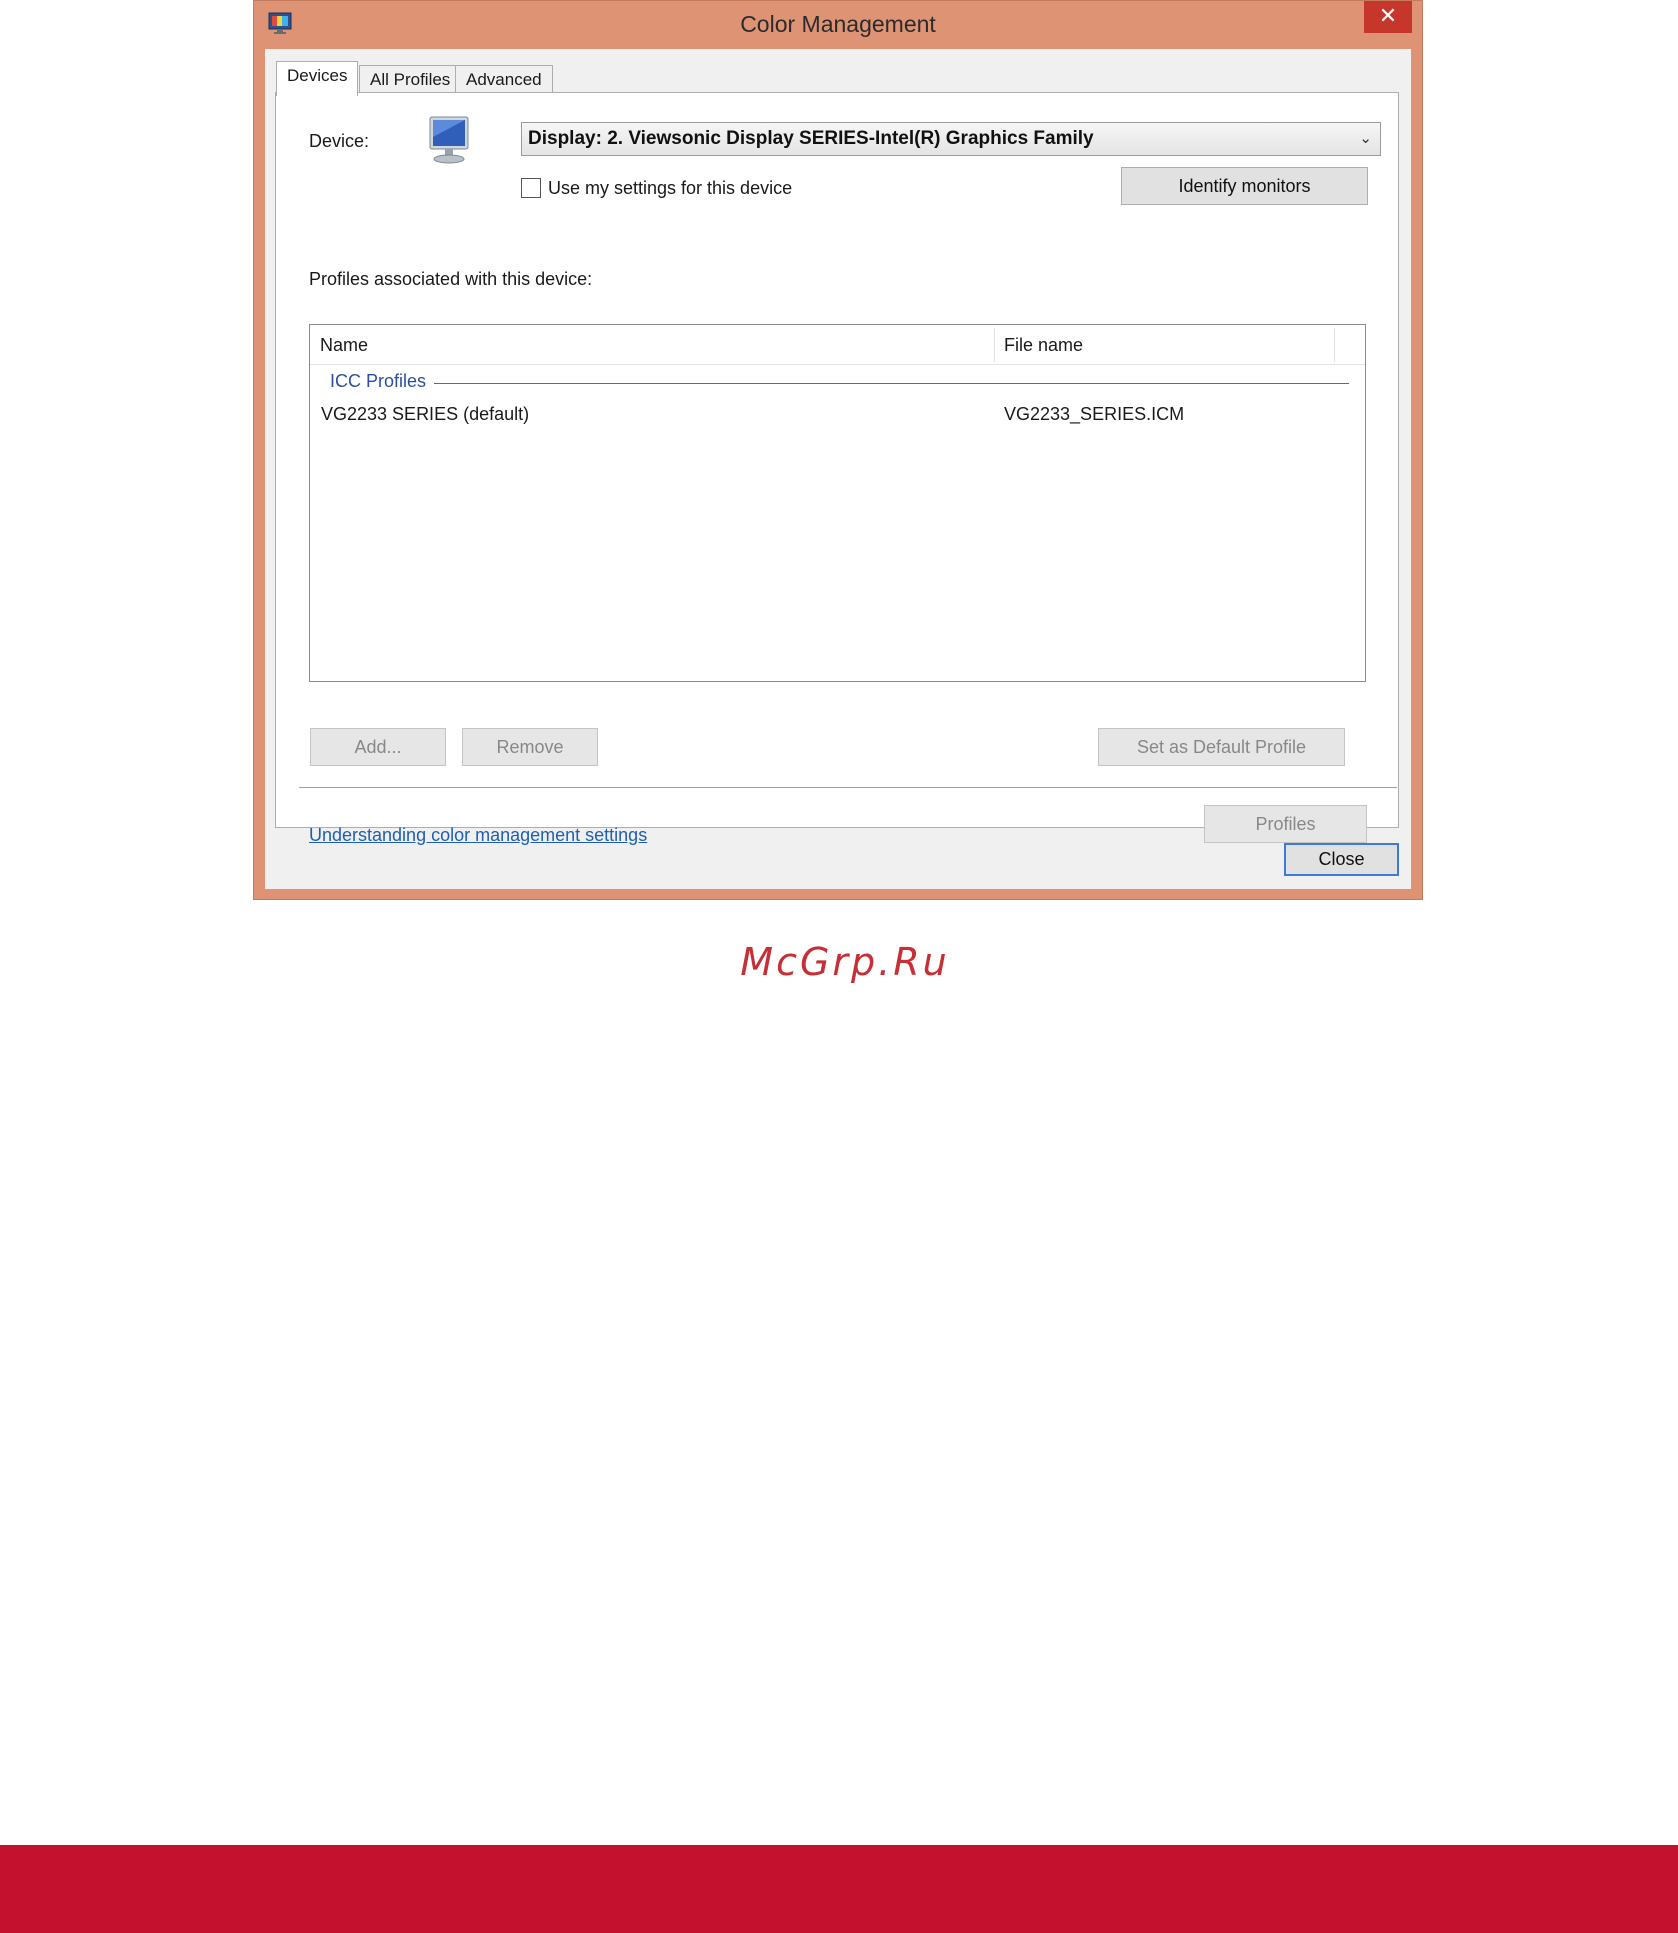 This screenshot has width=1678, height=1933. Describe the element at coordinates (449, 140) in the screenshot. I see `monitor-icon` at that location.